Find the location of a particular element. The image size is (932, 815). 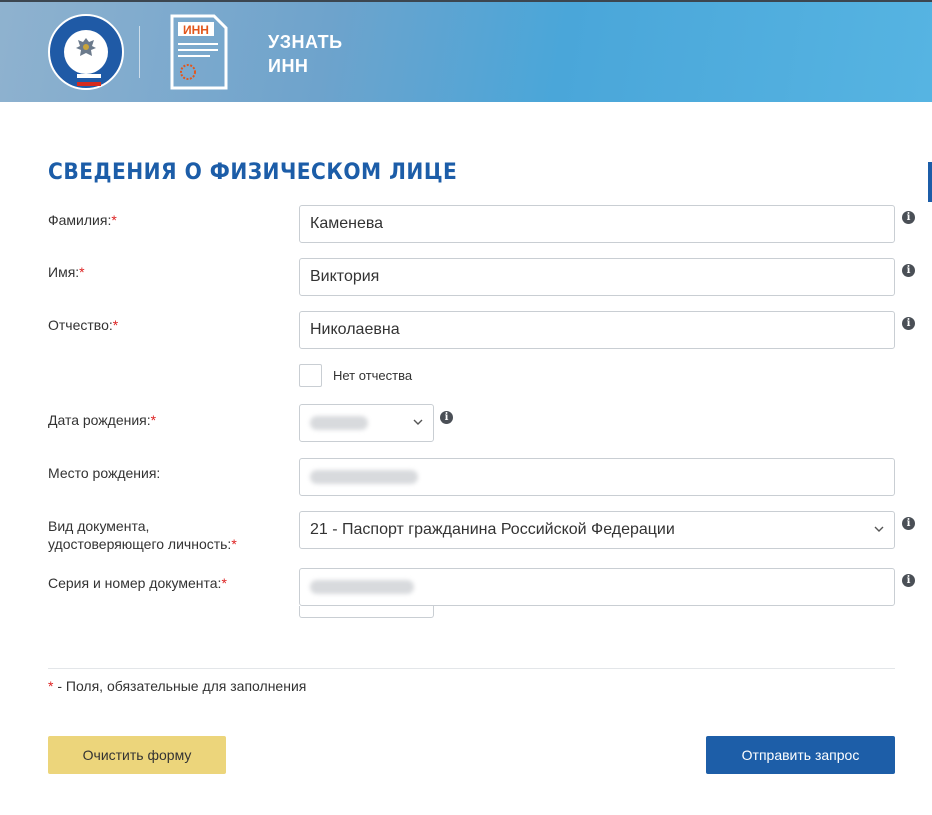

surname-input: Каменева is located at coordinates (597, 224).